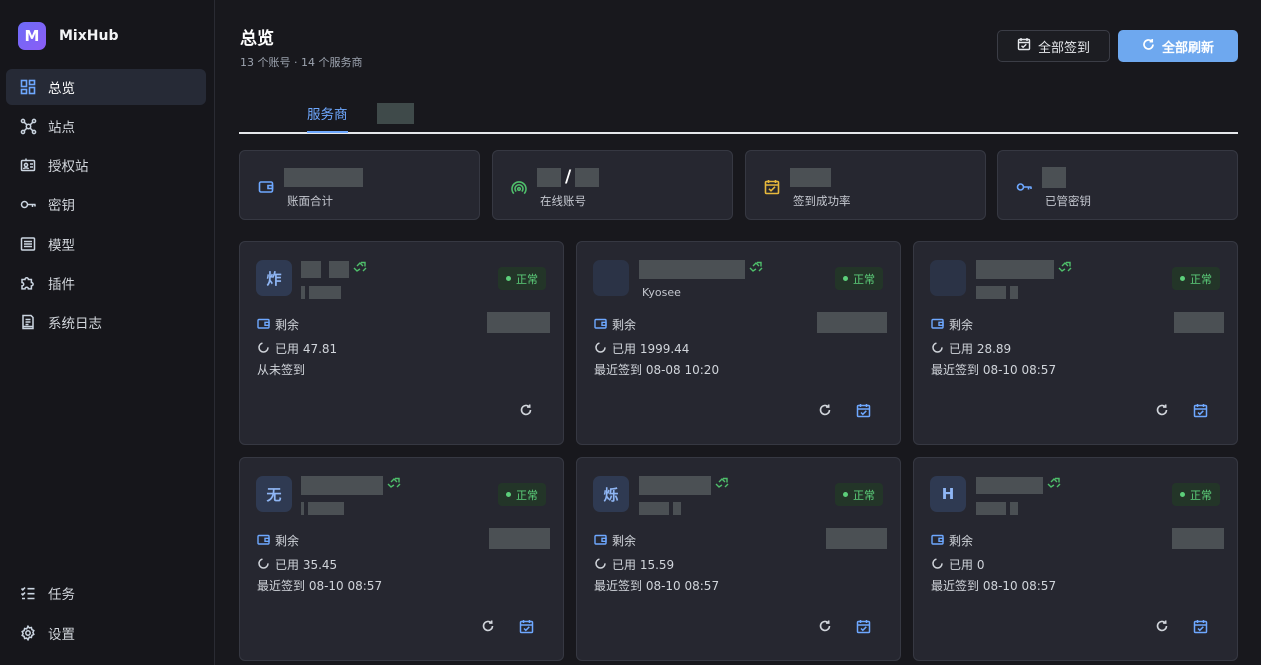  What do you see at coordinates (32, 36) in the screenshot?
I see `mixhub-logo: M` at bounding box center [32, 36].